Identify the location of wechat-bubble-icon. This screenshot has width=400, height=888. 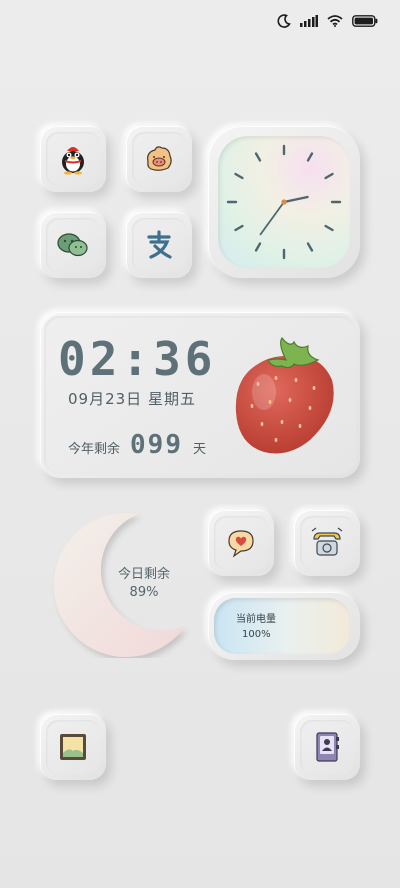
(72, 245).